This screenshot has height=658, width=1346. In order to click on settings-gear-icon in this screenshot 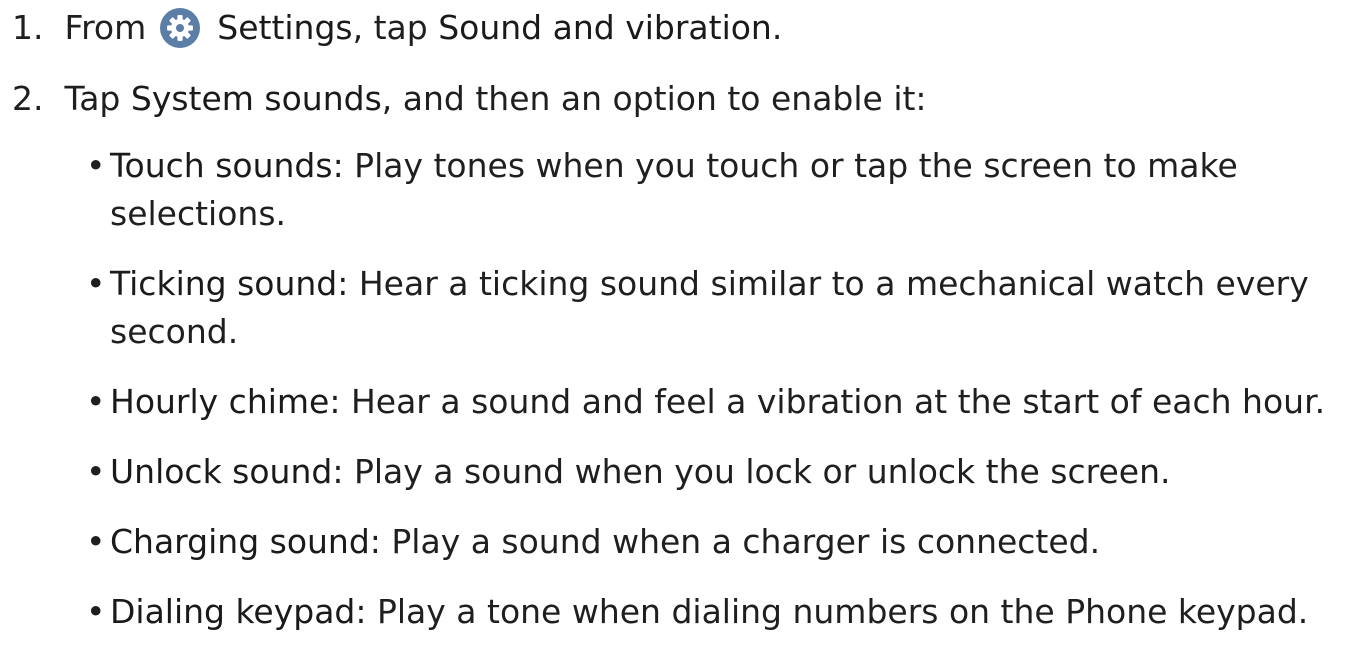, I will do `click(179, 28)`.